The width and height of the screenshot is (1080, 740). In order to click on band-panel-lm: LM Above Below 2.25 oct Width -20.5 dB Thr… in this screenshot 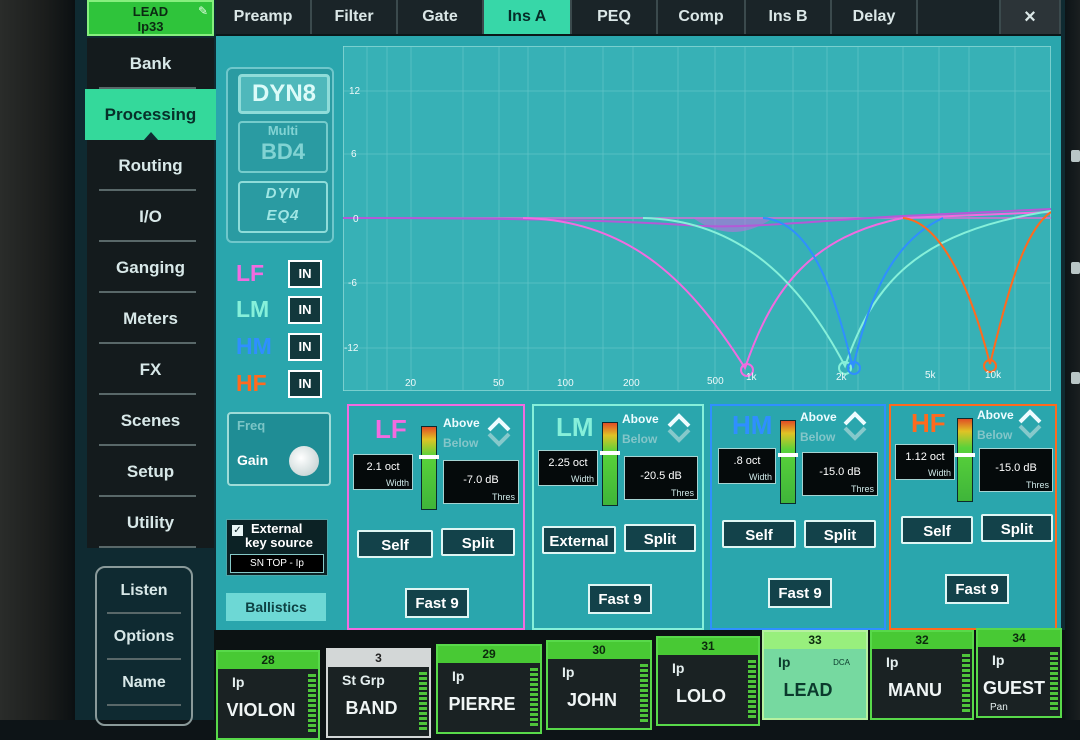, I will do `click(618, 517)`.